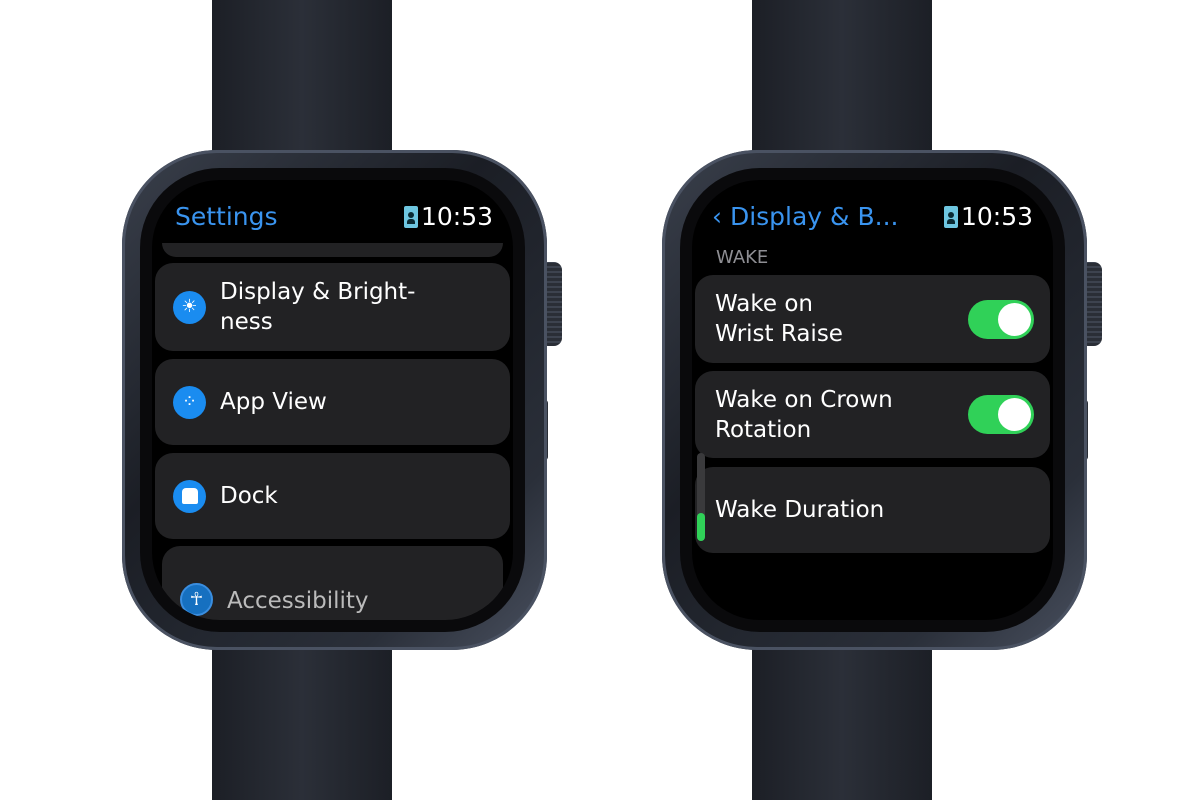 The width and height of the screenshot is (1200, 800). Describe the element at coordinates (742, 257) in the screenshot. I see `section-header: WAKE` at that location.